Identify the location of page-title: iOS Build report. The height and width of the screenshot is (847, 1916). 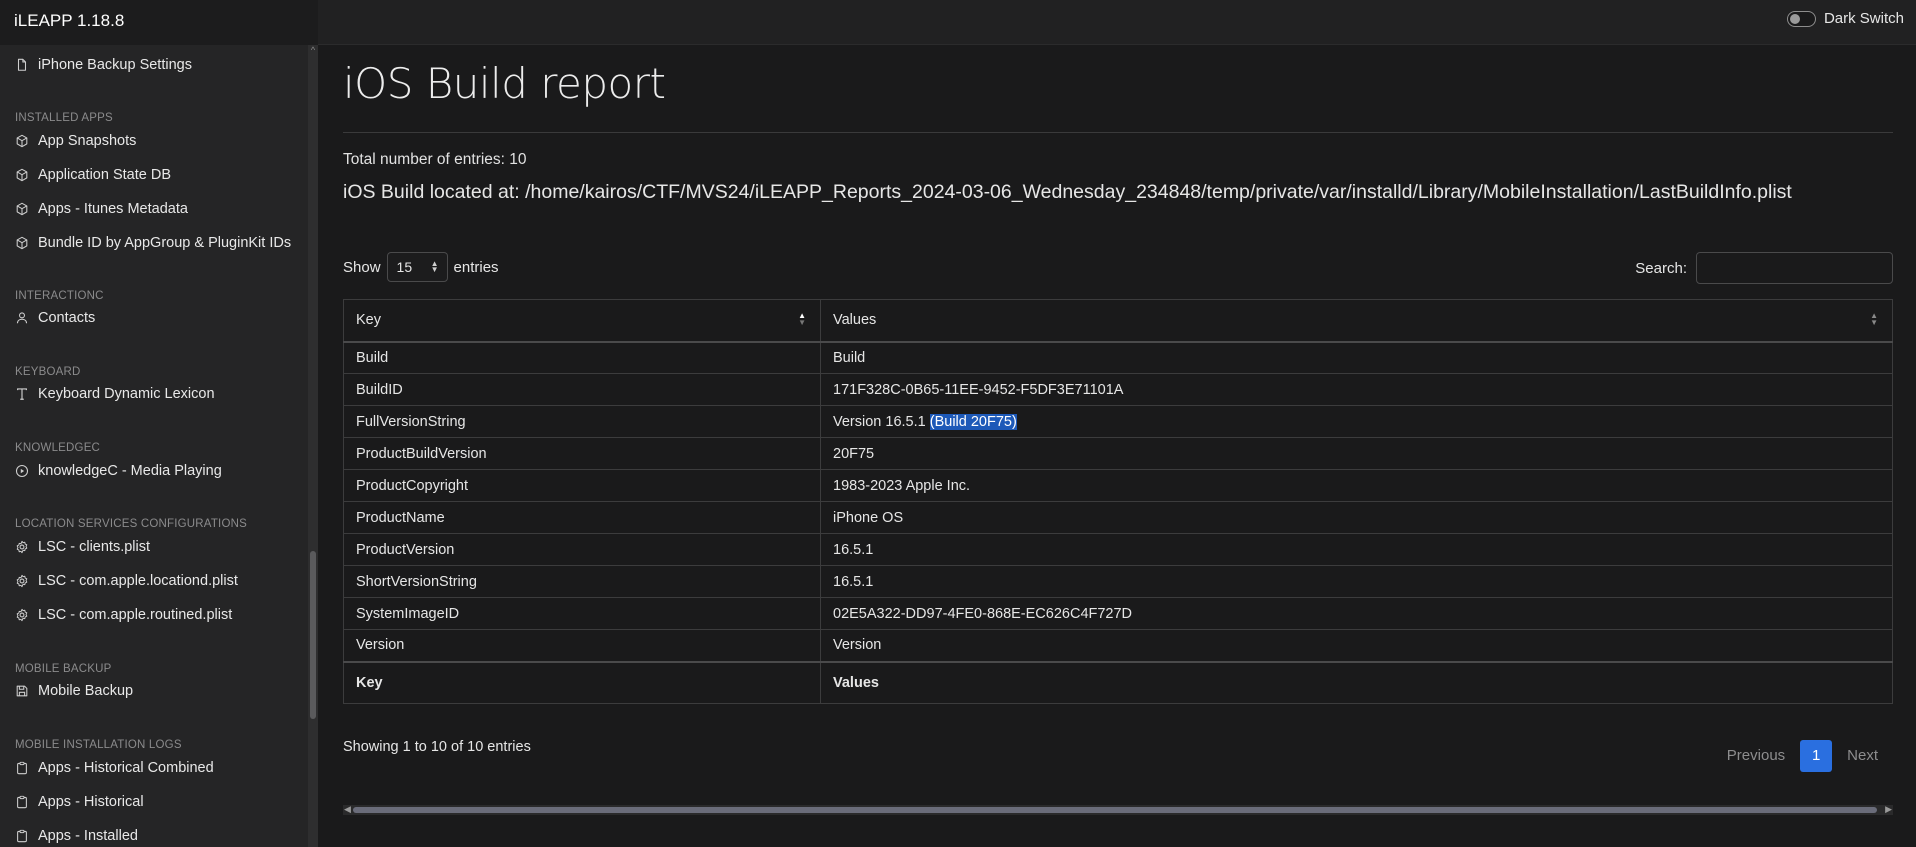
(504, 83).